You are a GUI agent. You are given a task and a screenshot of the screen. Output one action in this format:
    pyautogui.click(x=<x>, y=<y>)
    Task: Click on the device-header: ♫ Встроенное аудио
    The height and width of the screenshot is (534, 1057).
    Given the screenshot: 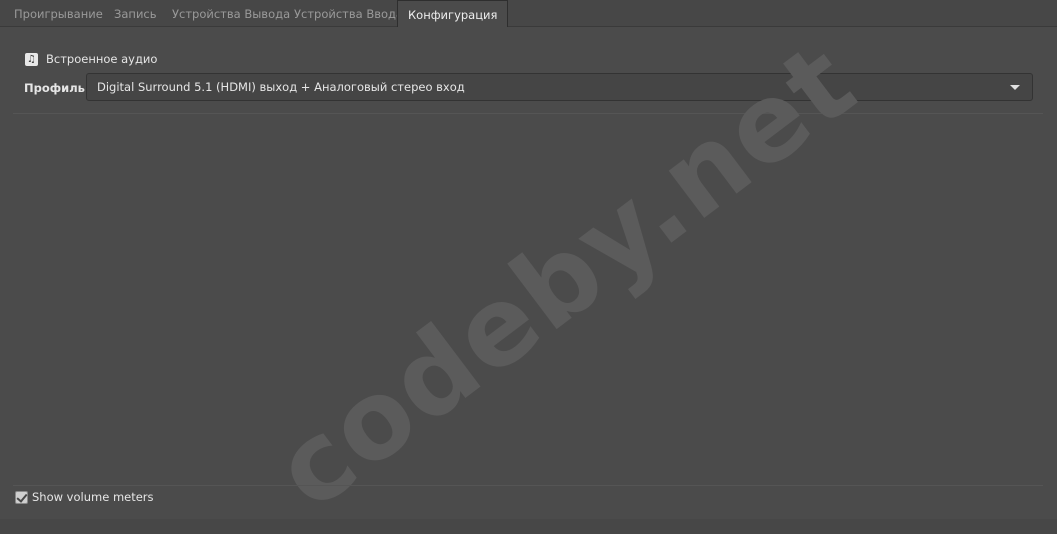 What is the action you would take?
    pyautogui.click(x=91, y=59)
    